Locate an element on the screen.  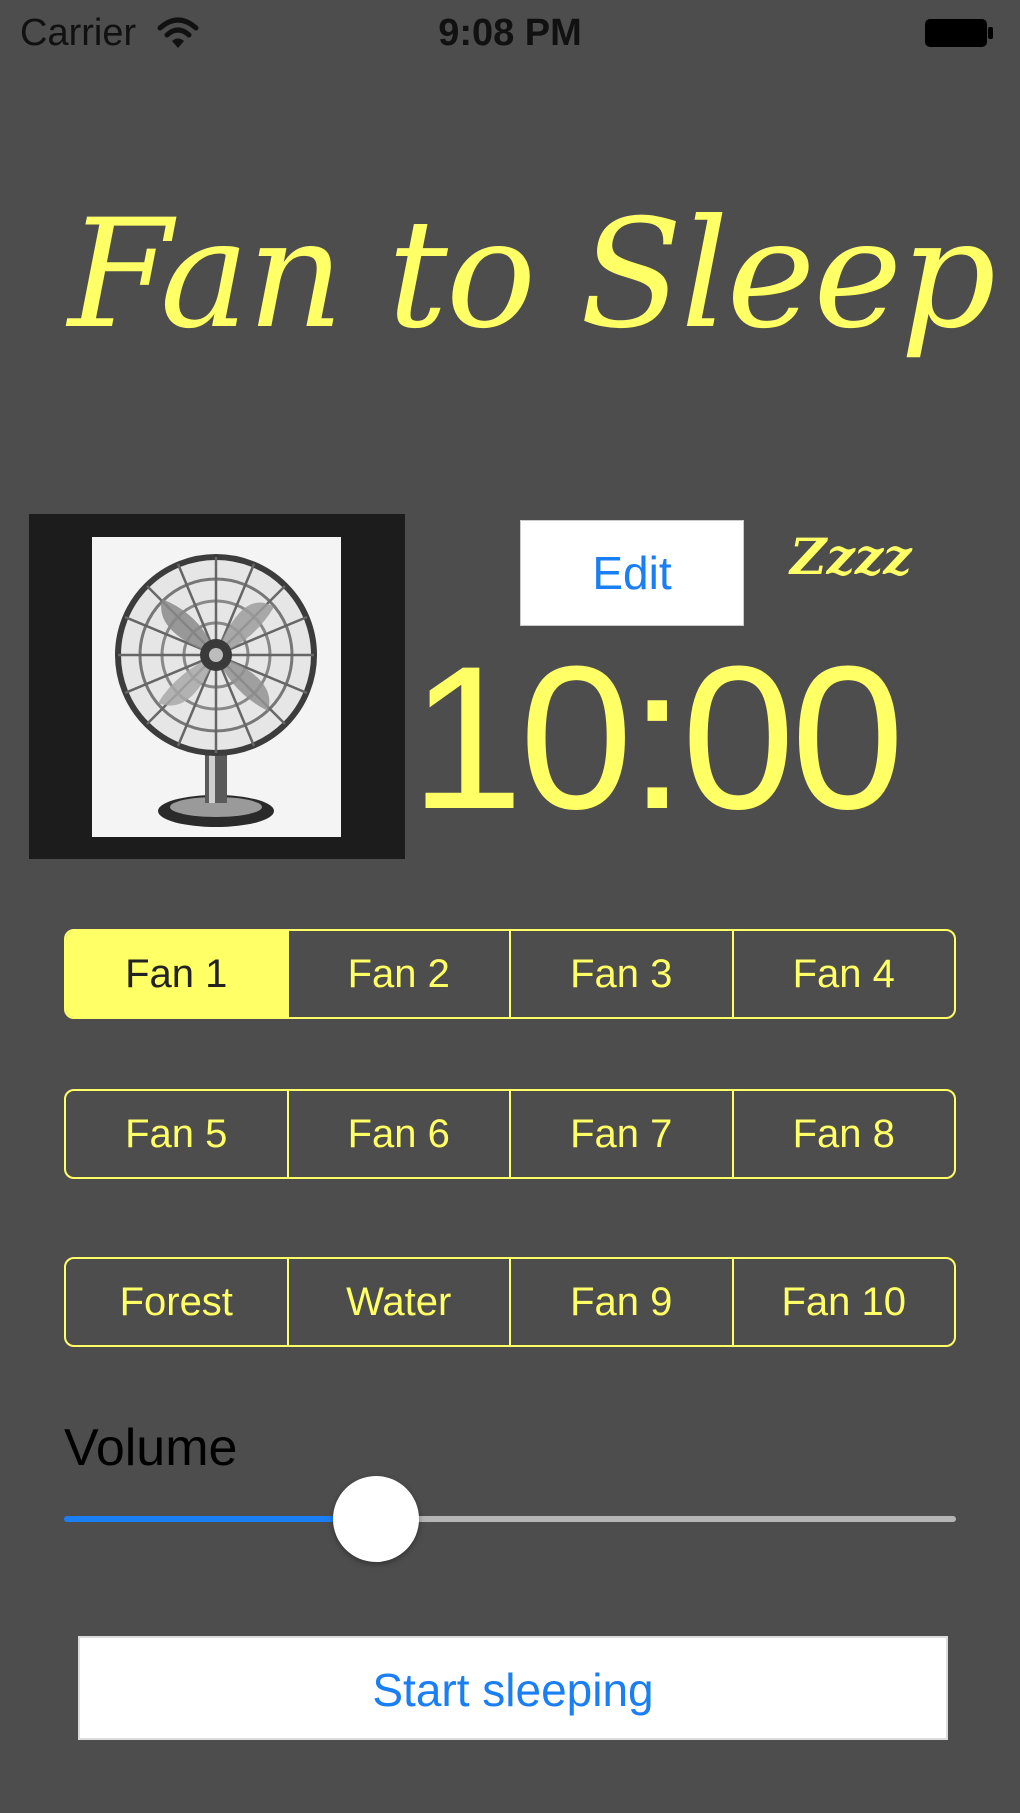
status-bar: Carrier 9:08 PM is located at coordinates (510, 35).